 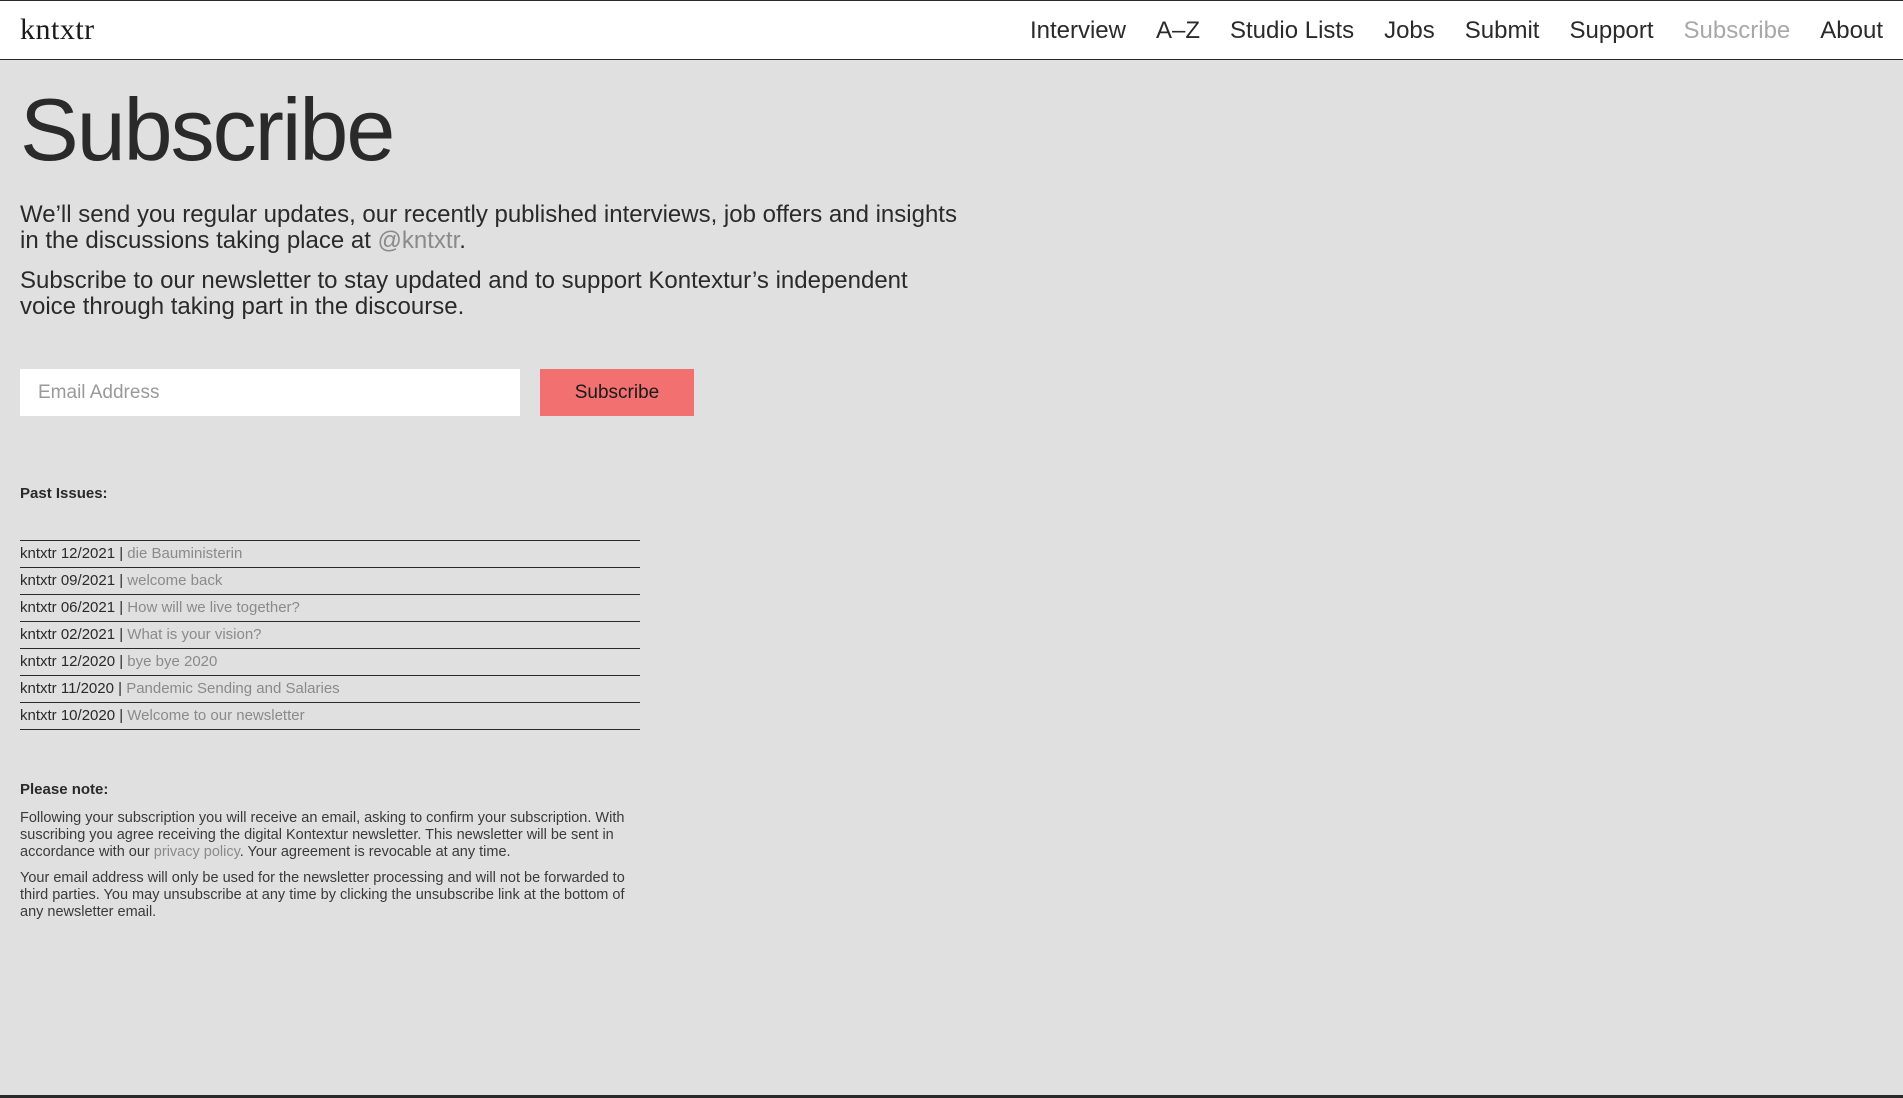 What do you see at coordinates (194, 634) in the screenshot?
I see `issue-title: What is your vision?` at bounding box center [194, 634].